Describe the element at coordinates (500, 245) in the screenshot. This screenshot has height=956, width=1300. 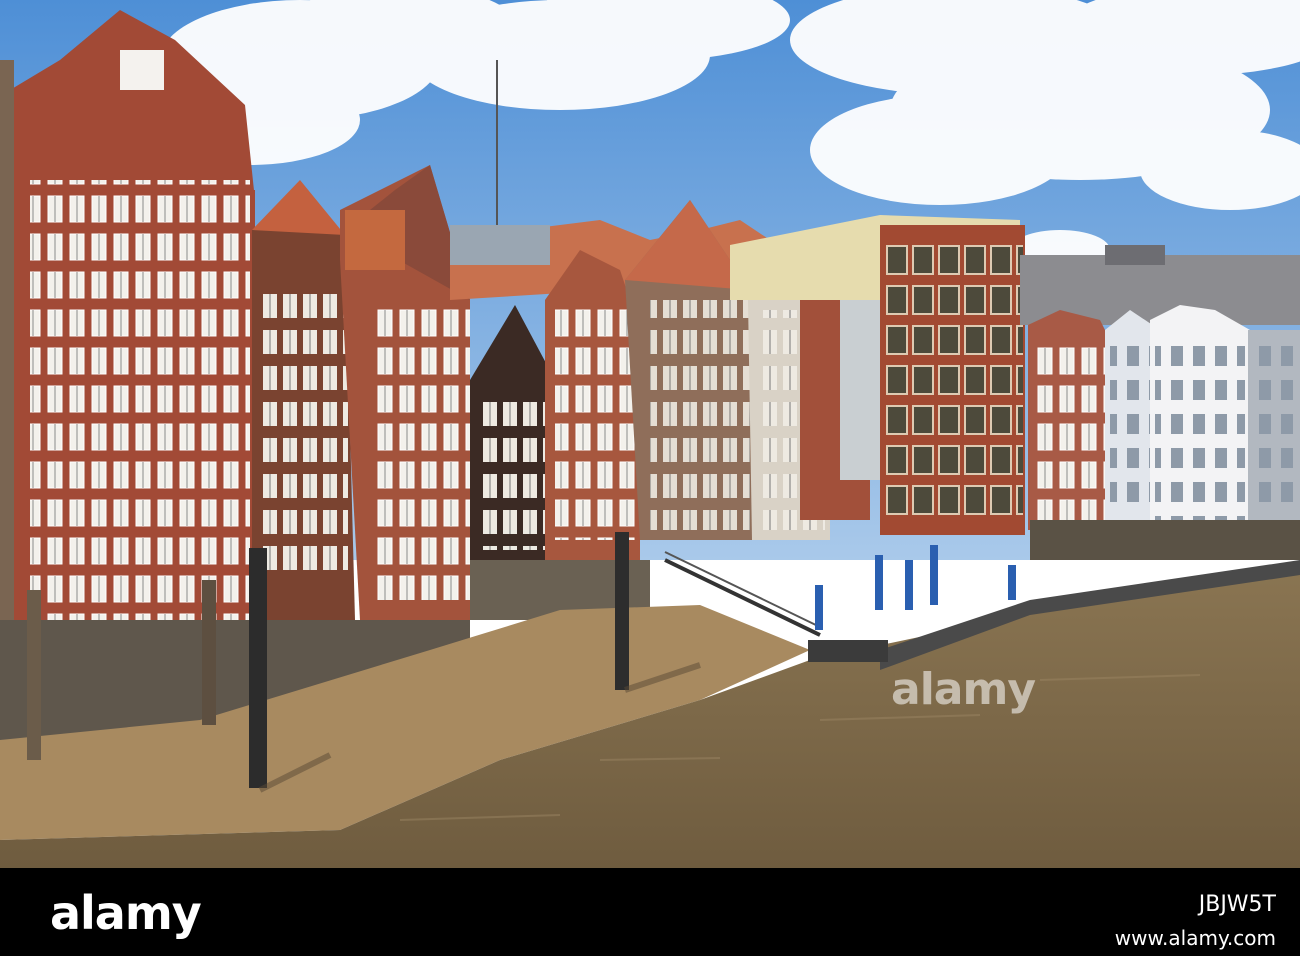
I see `back-building` at that location.